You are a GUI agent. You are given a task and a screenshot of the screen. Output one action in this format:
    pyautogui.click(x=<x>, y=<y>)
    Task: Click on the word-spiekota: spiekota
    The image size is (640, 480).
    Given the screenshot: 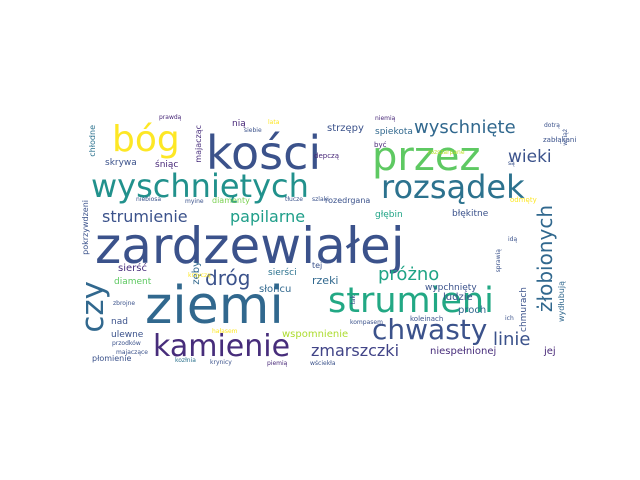 What is the action you would take?
    pyautogui.click(x=394, y=132)
    